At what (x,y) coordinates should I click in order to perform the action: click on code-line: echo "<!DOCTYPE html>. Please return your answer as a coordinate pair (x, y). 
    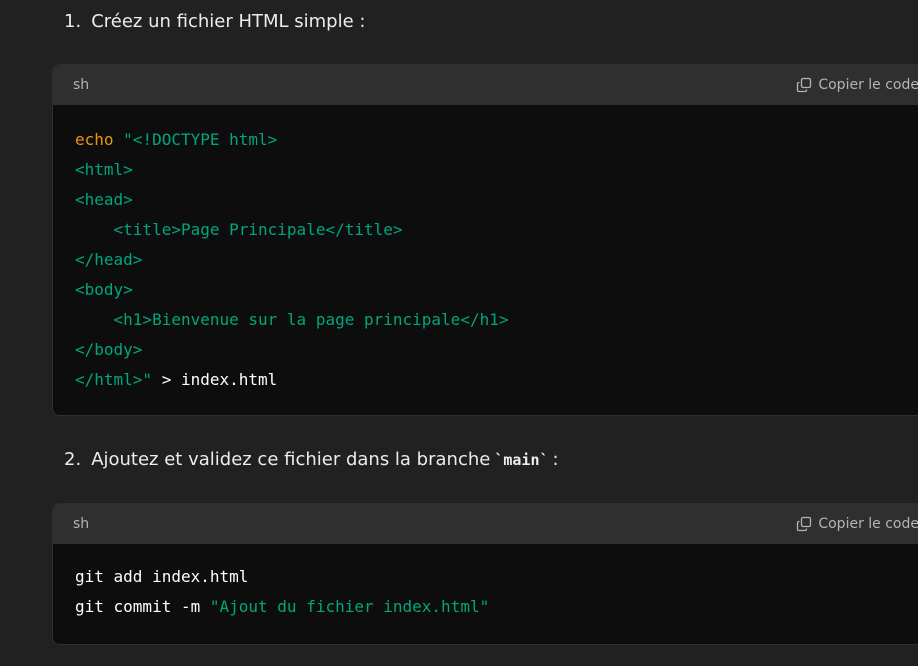
    Looking at the image, I should click on (493, 140).